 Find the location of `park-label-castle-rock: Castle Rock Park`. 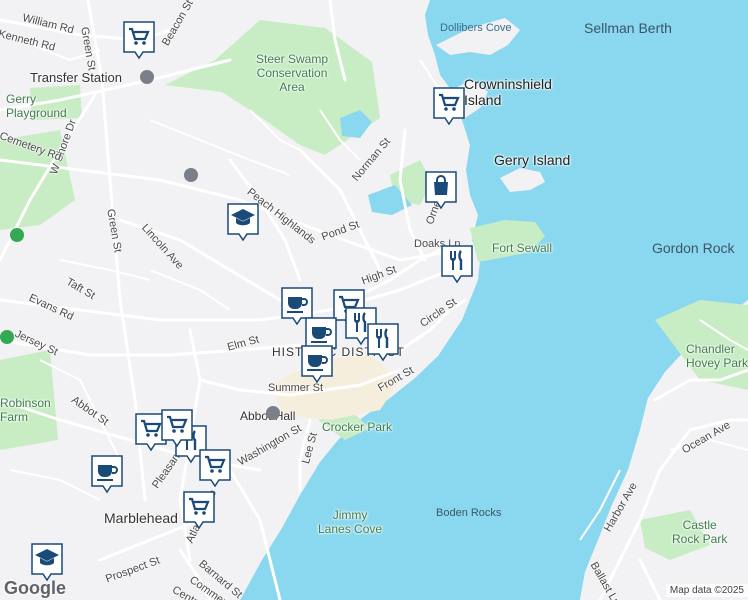

park-label-castle-rock: Castle Rock Park is located at coordinates (700, 532).